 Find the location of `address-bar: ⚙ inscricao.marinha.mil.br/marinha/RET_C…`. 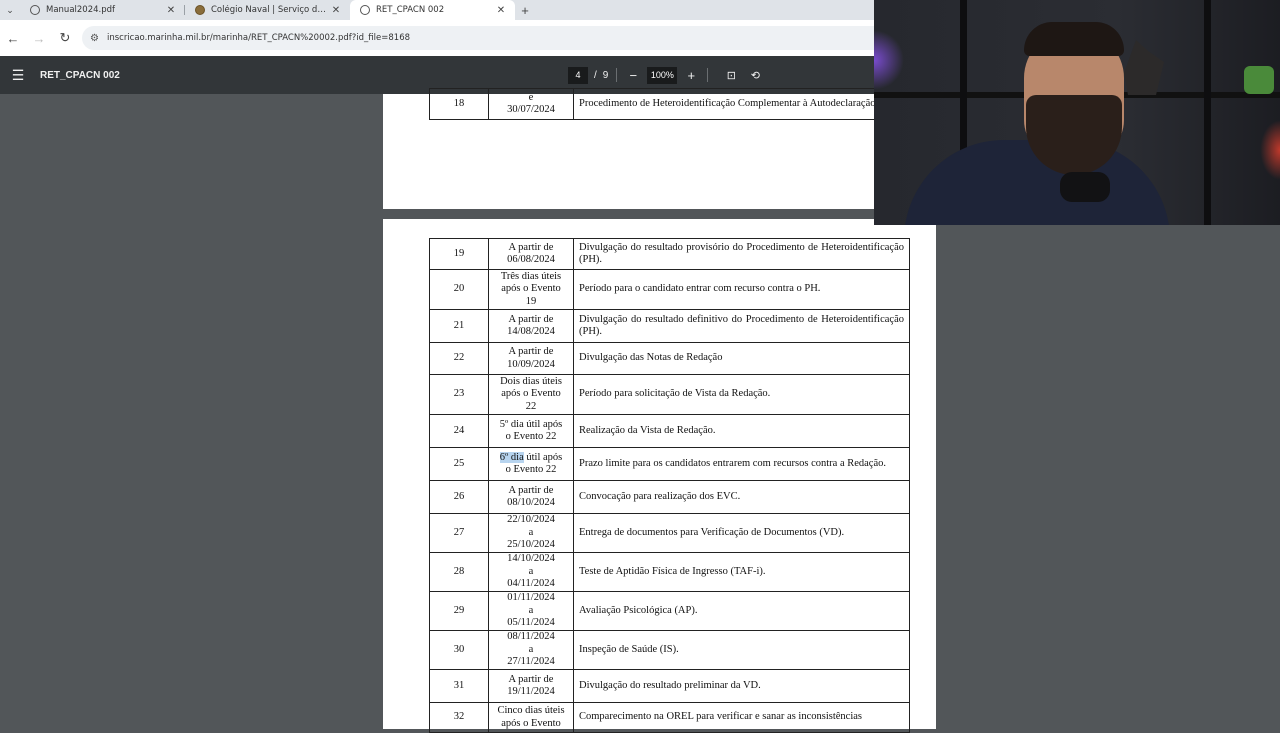

address-bar: ⚙ inscricao.marinha.mil.br/marinha/RET_C… is located at coordinates (492, 38).